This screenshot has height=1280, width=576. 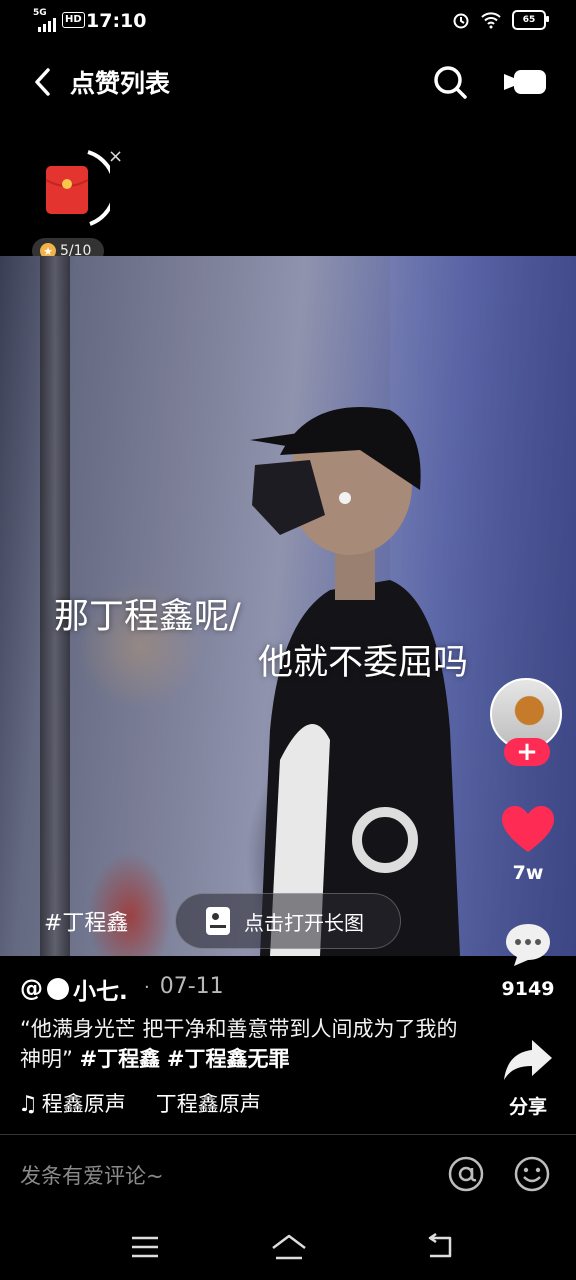 What do you see at coordinates (47, 24) in the screenshot?
I see `signal-icon` at bounding box center [47, 24].